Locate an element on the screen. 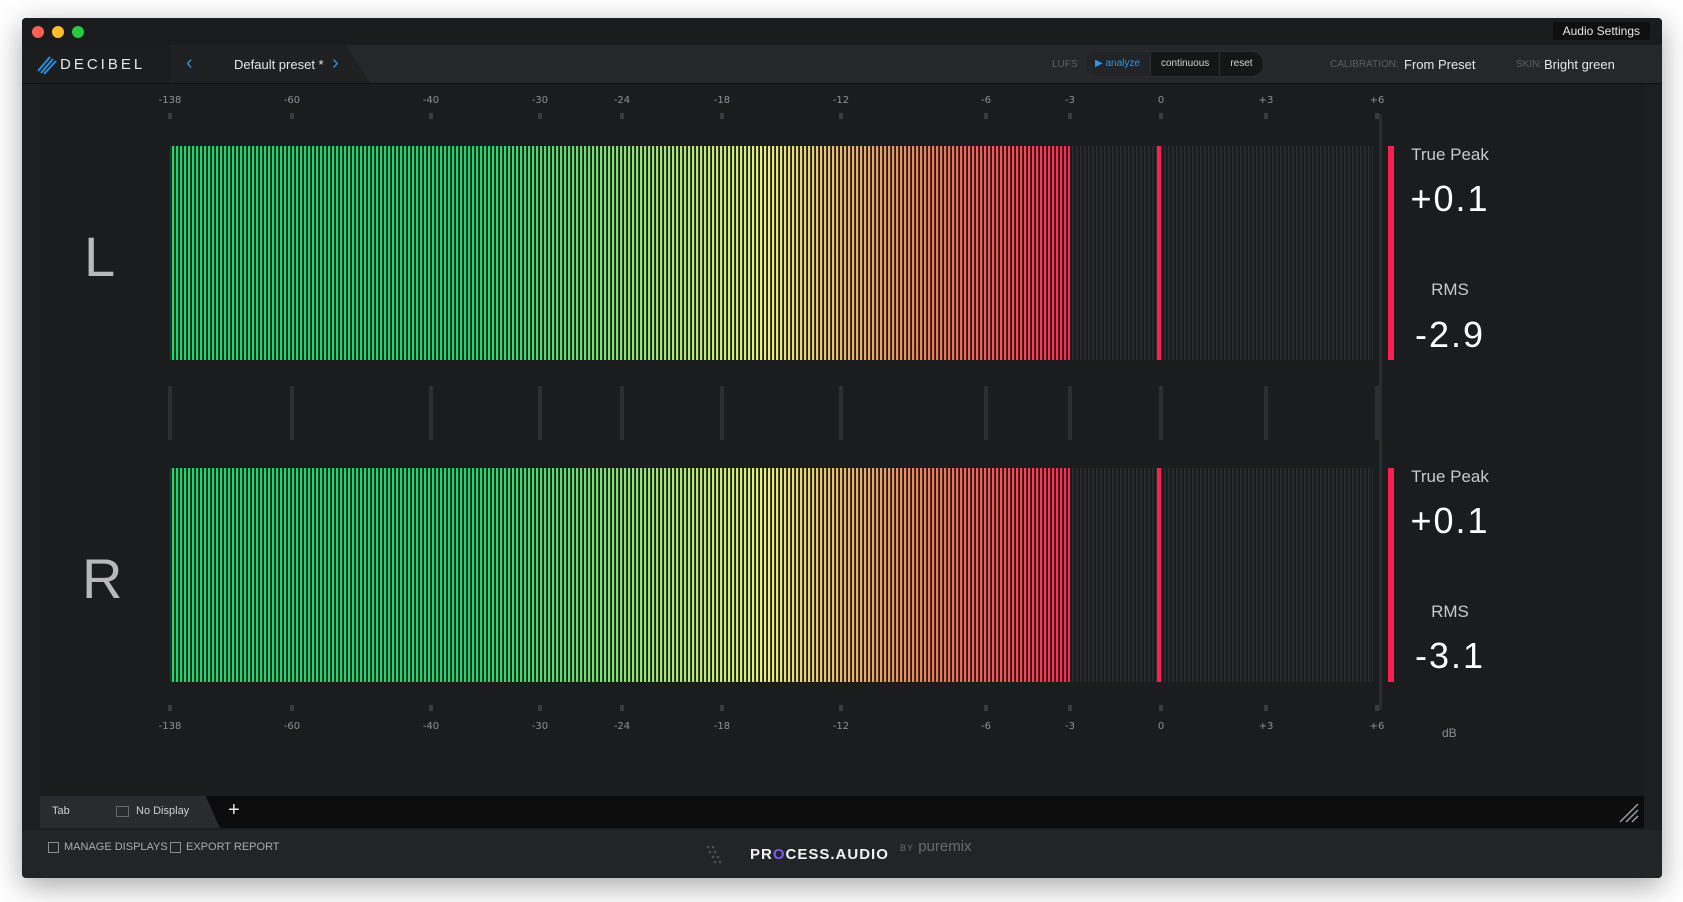 This screenshot has height=902, width=1683. calibration-label: CALIBRATION: is located at coordinates (1364, 64).